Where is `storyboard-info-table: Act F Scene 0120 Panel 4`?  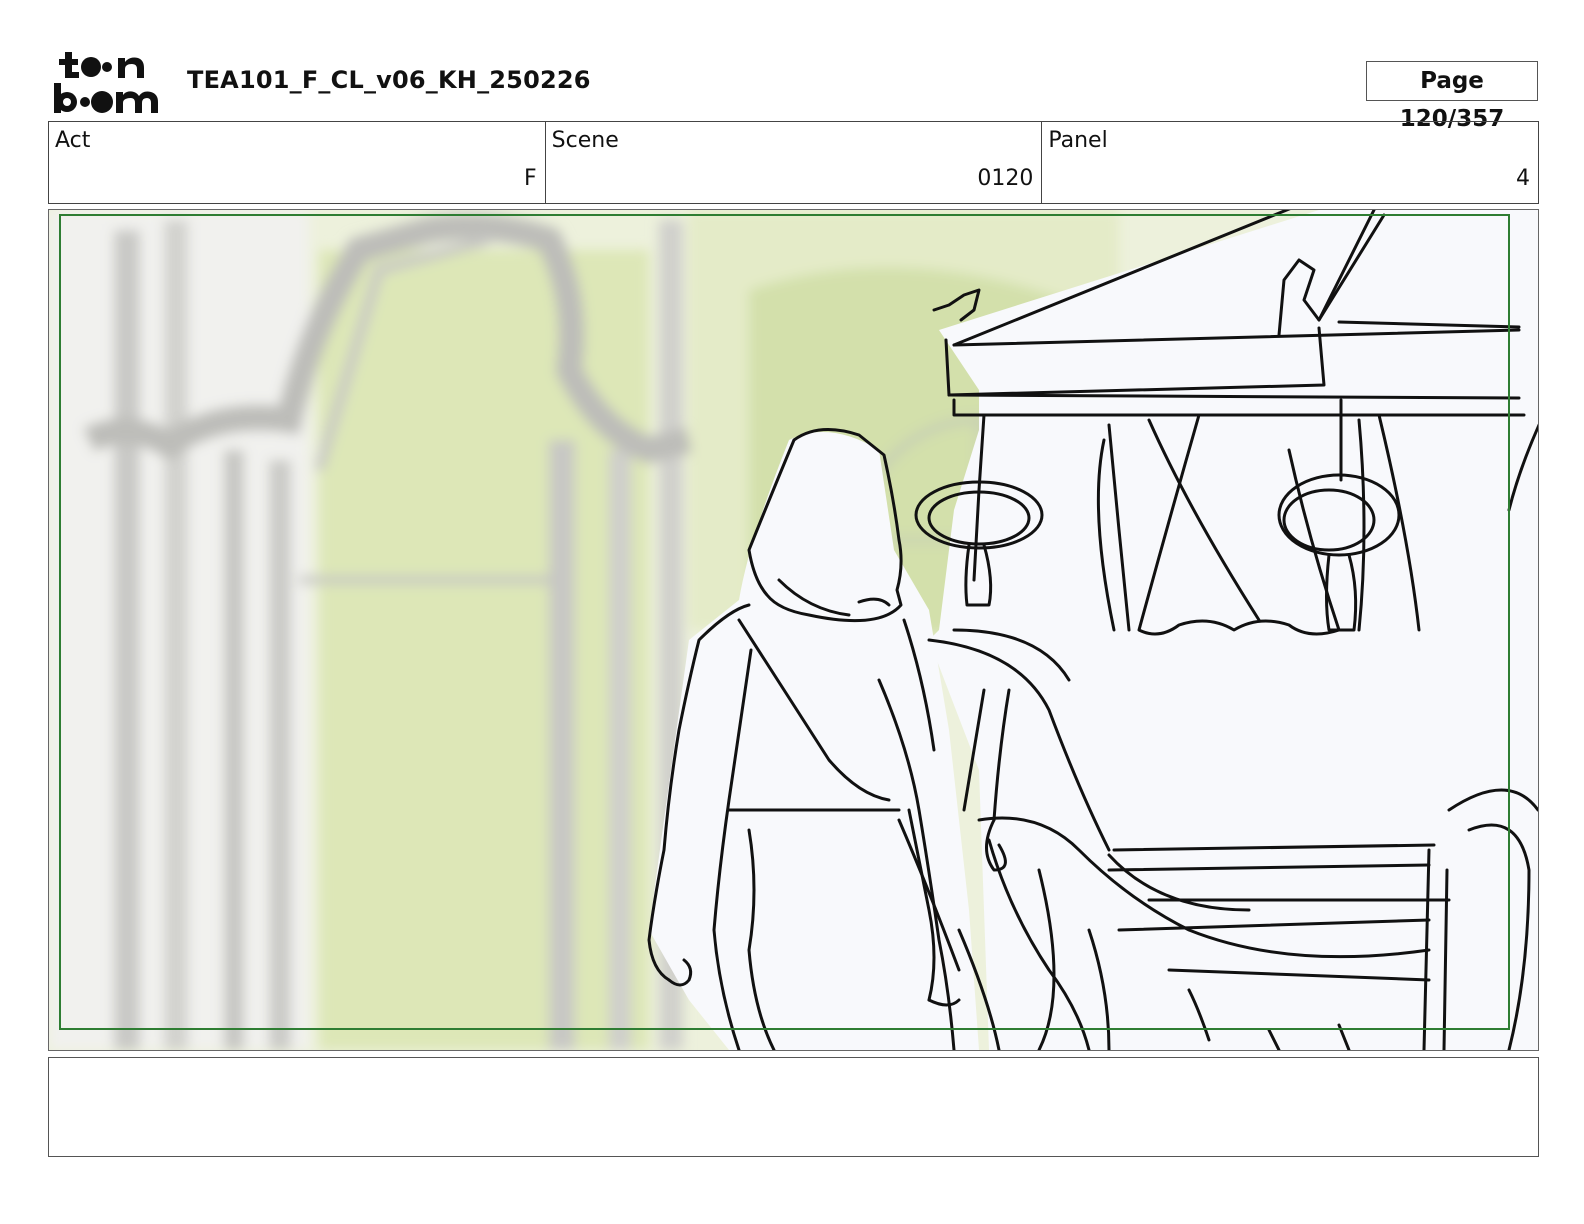
storyboard-info-table: Act F Scene 0120 Panel 4 is located at coordinates (793, 162).